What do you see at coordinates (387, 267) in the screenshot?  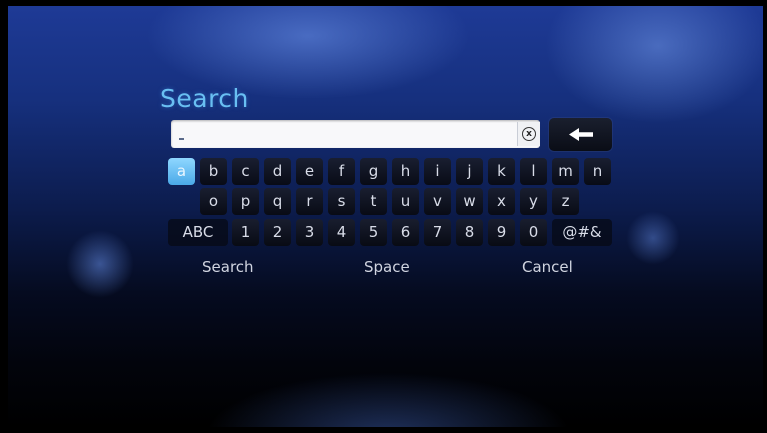 I see `space-button: Space` at bounding box center [387, 267].